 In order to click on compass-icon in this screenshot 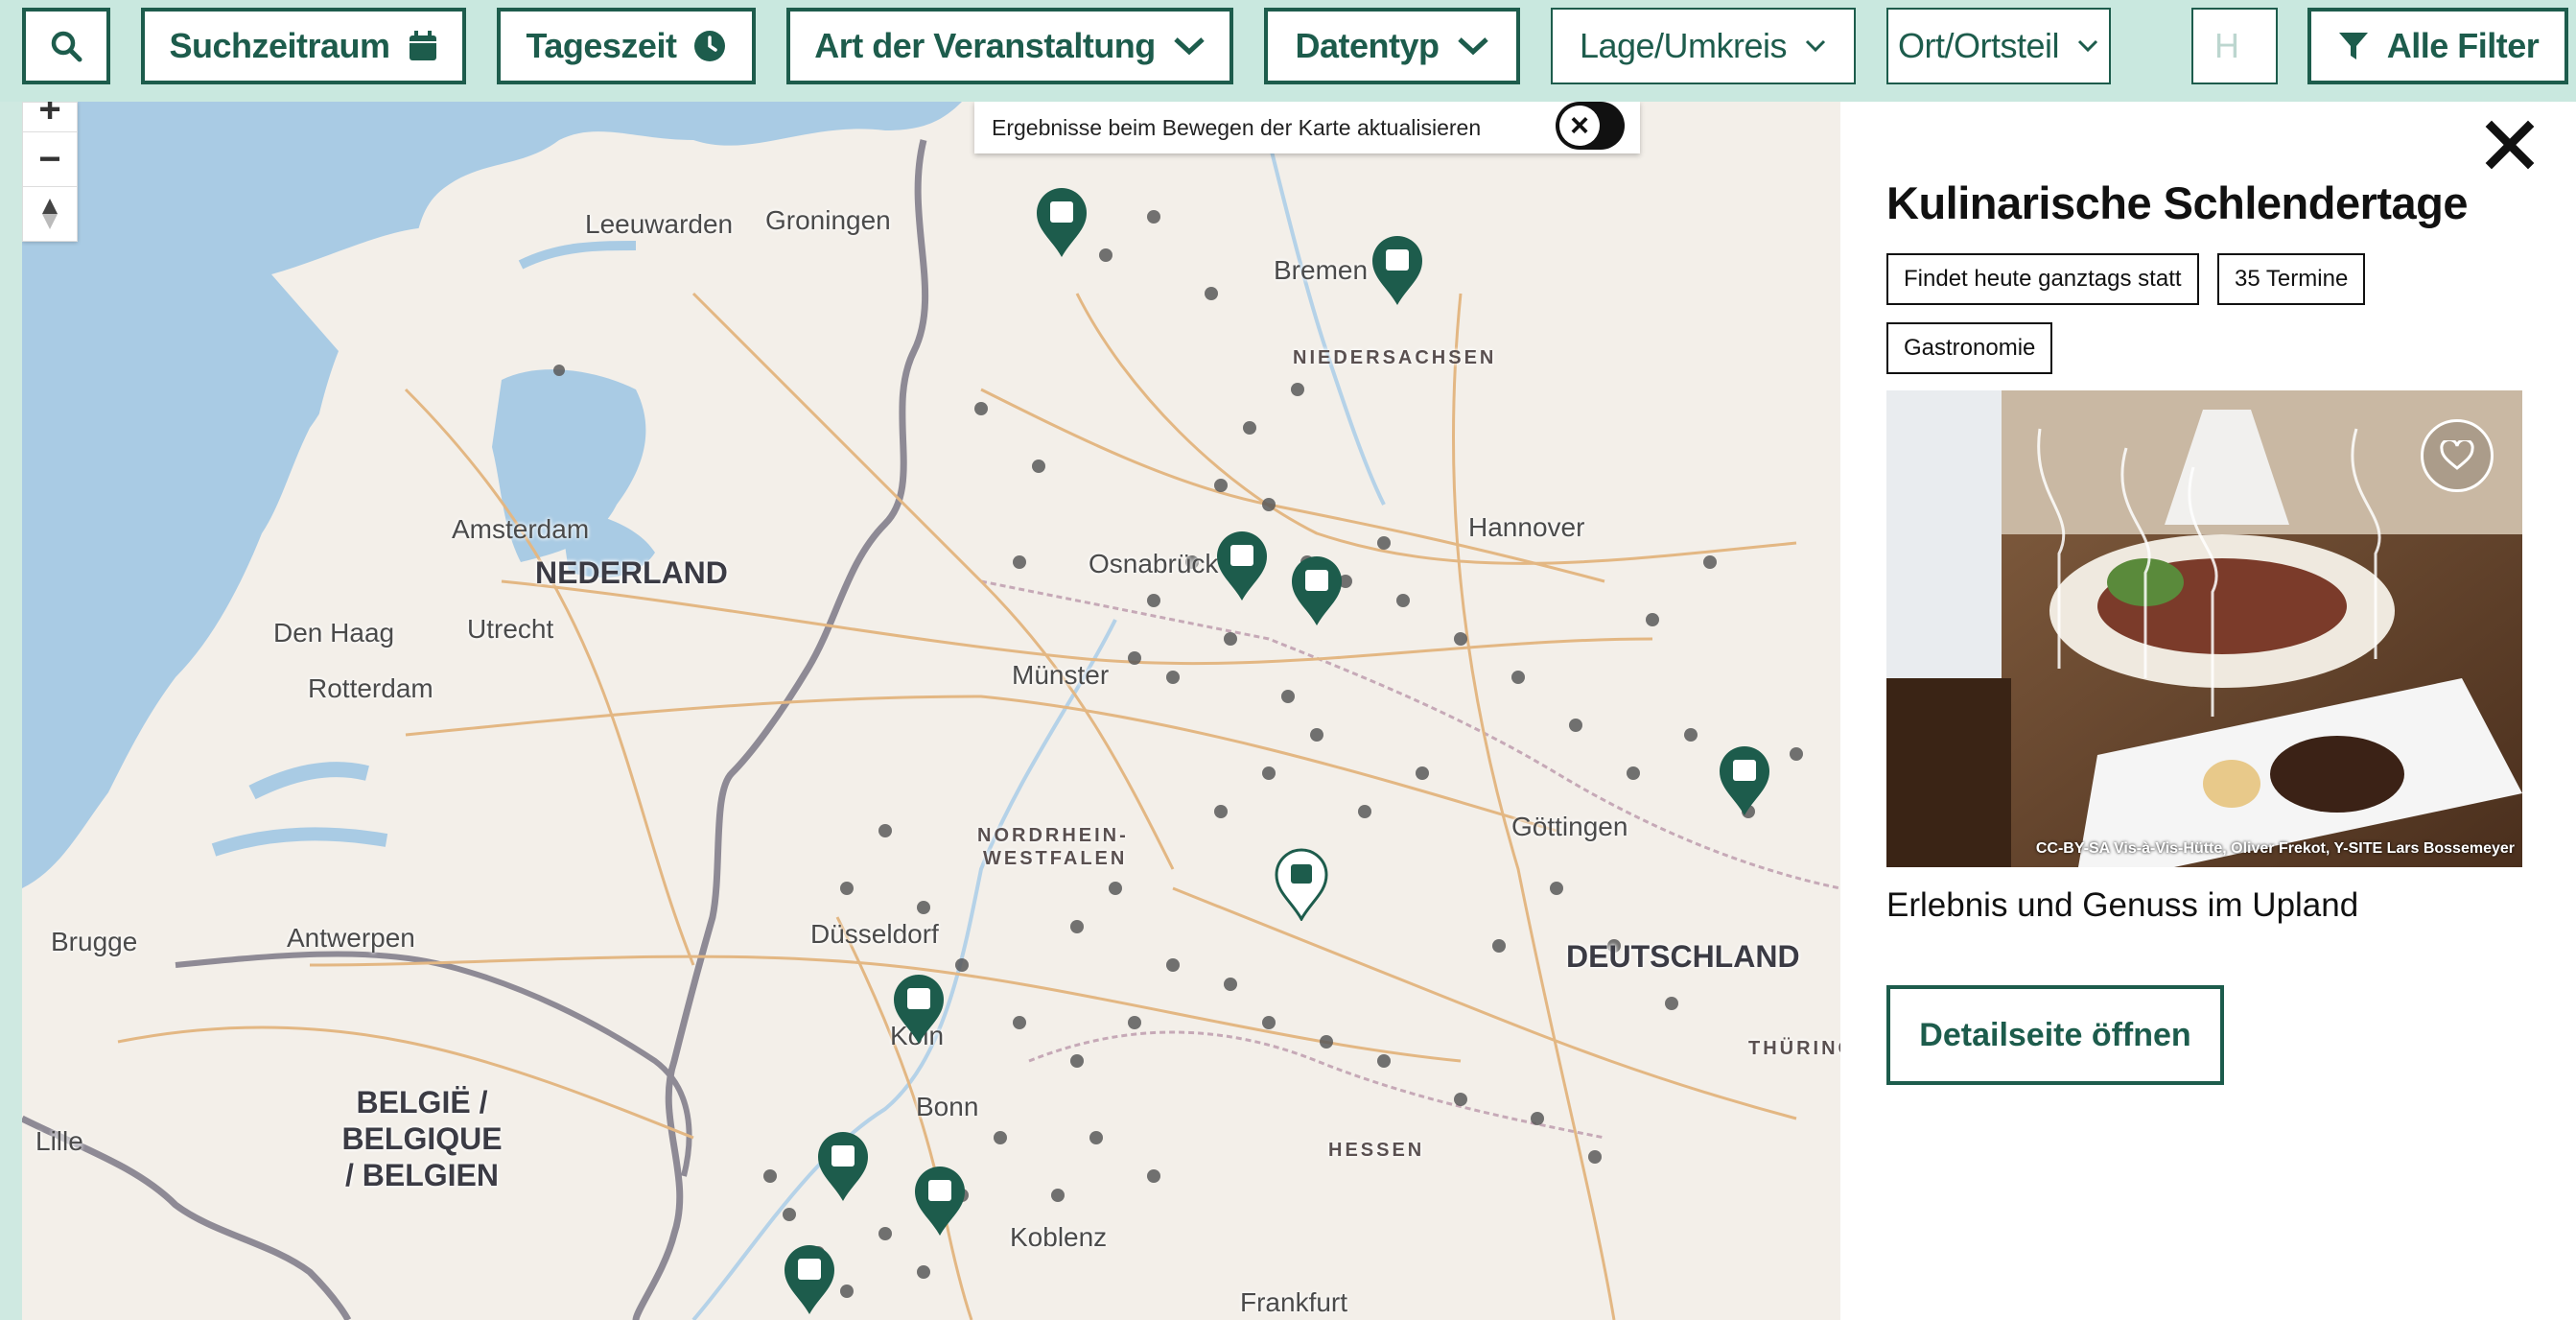, I will do `click(50, 214)`.